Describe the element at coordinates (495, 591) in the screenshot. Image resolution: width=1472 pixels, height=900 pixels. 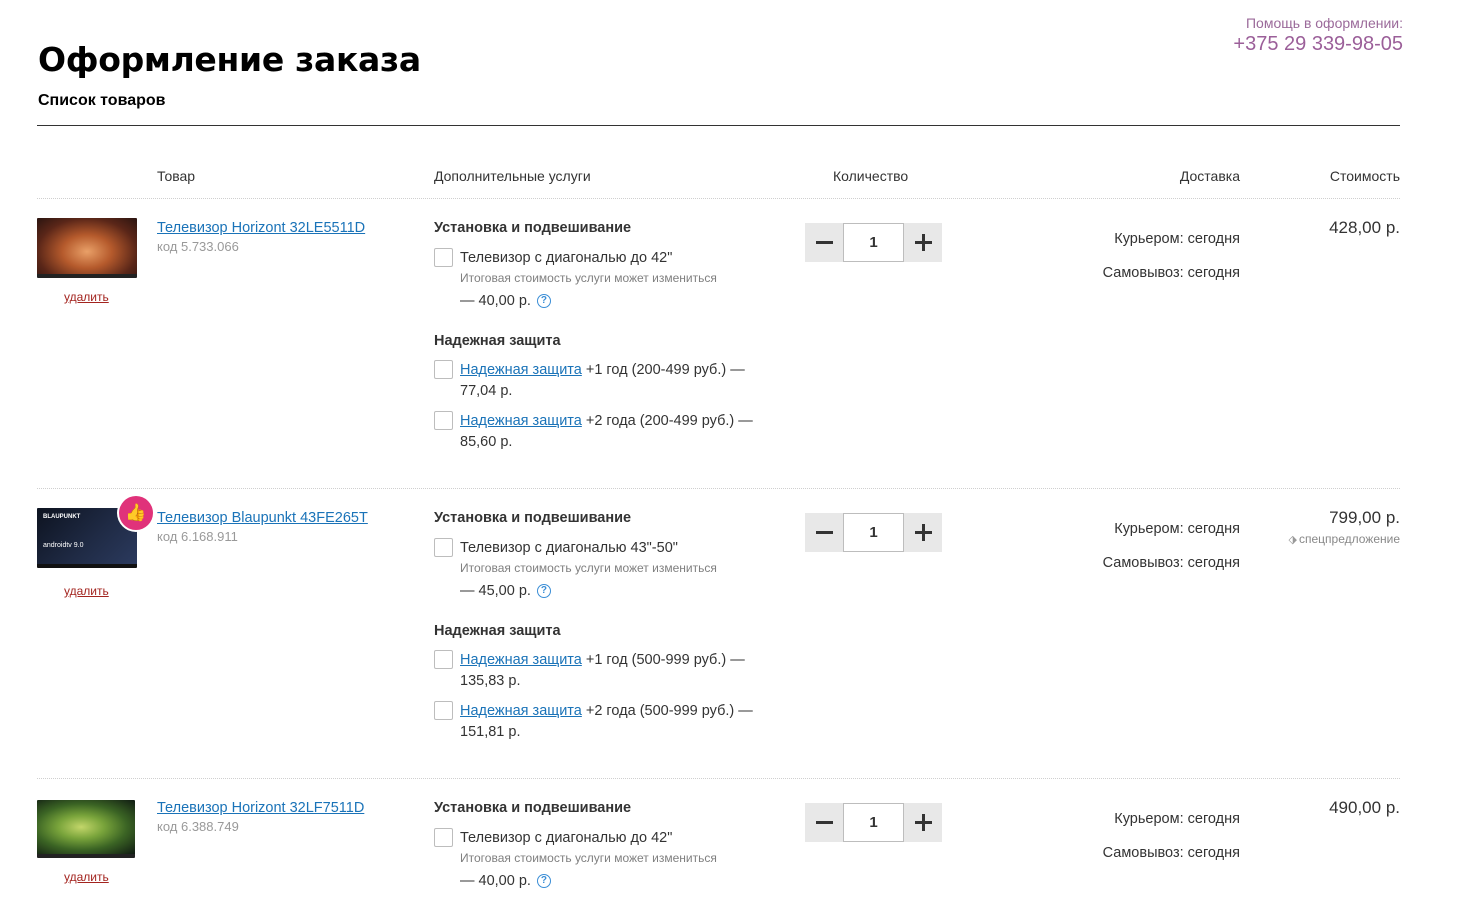
I see `install-price-value: — 45,00 р.` at that location.